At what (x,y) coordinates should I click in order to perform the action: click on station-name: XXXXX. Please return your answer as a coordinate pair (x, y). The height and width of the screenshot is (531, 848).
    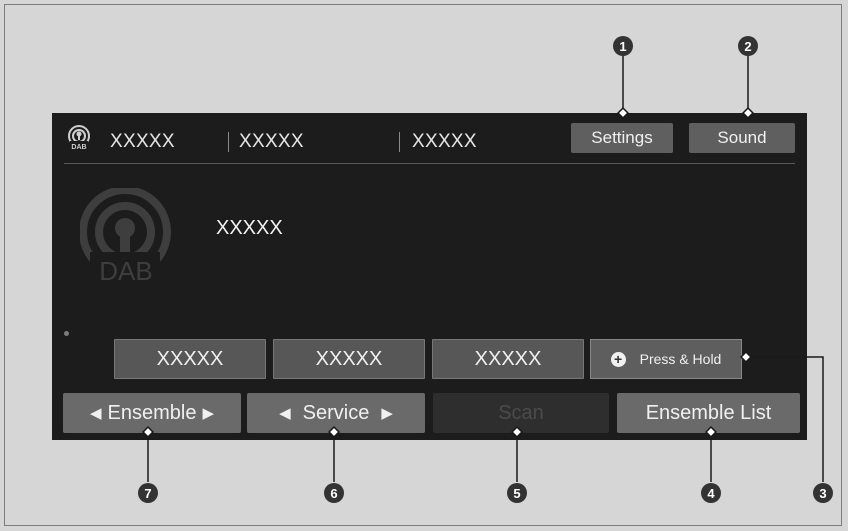
    Looking at the image, I should click on (249, 228).